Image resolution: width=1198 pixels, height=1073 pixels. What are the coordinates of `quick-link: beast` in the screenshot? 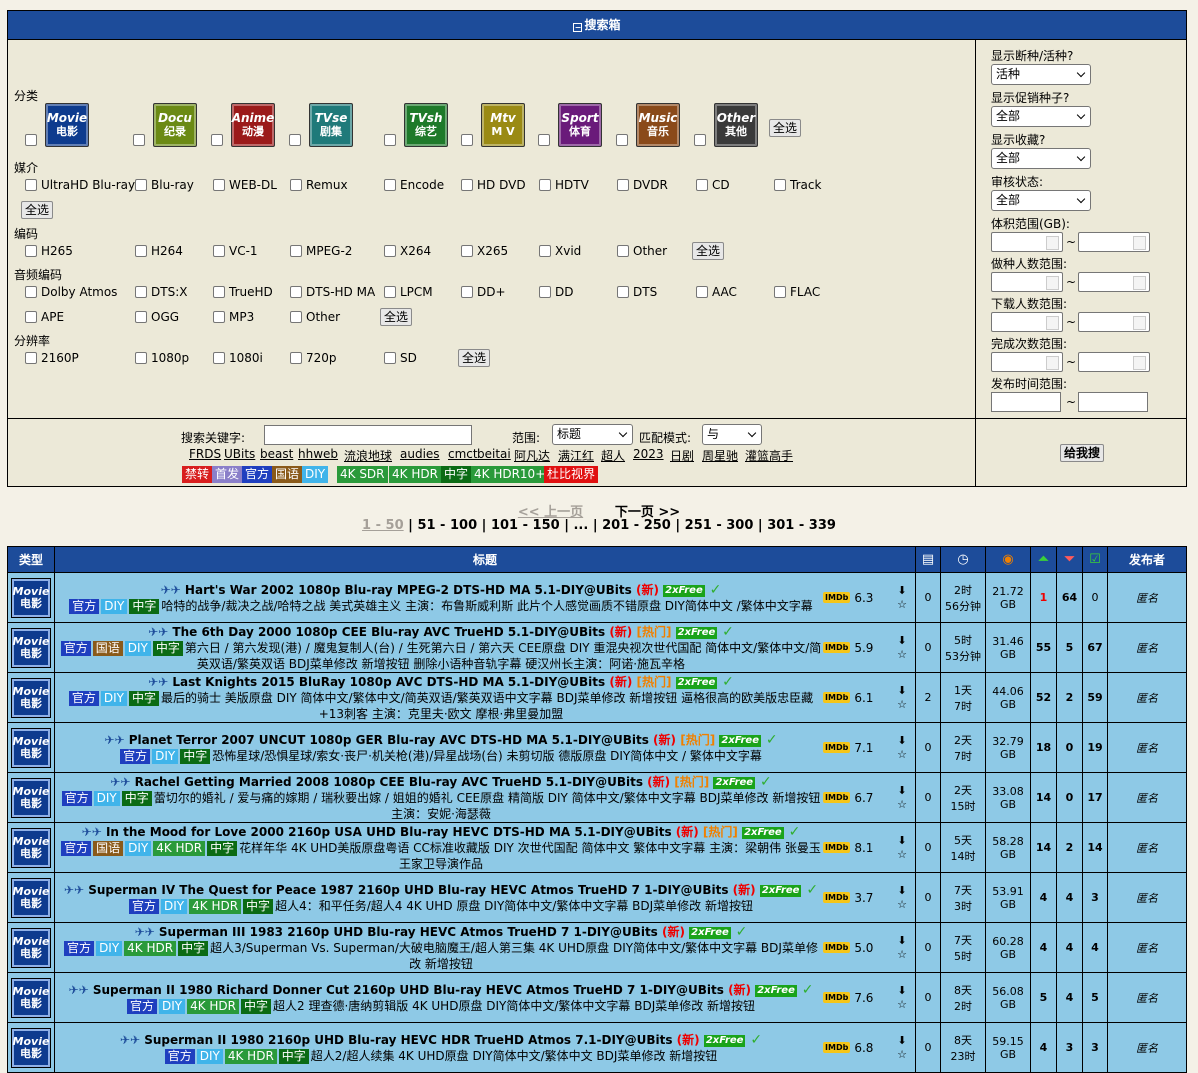 It's located at (276, 454).